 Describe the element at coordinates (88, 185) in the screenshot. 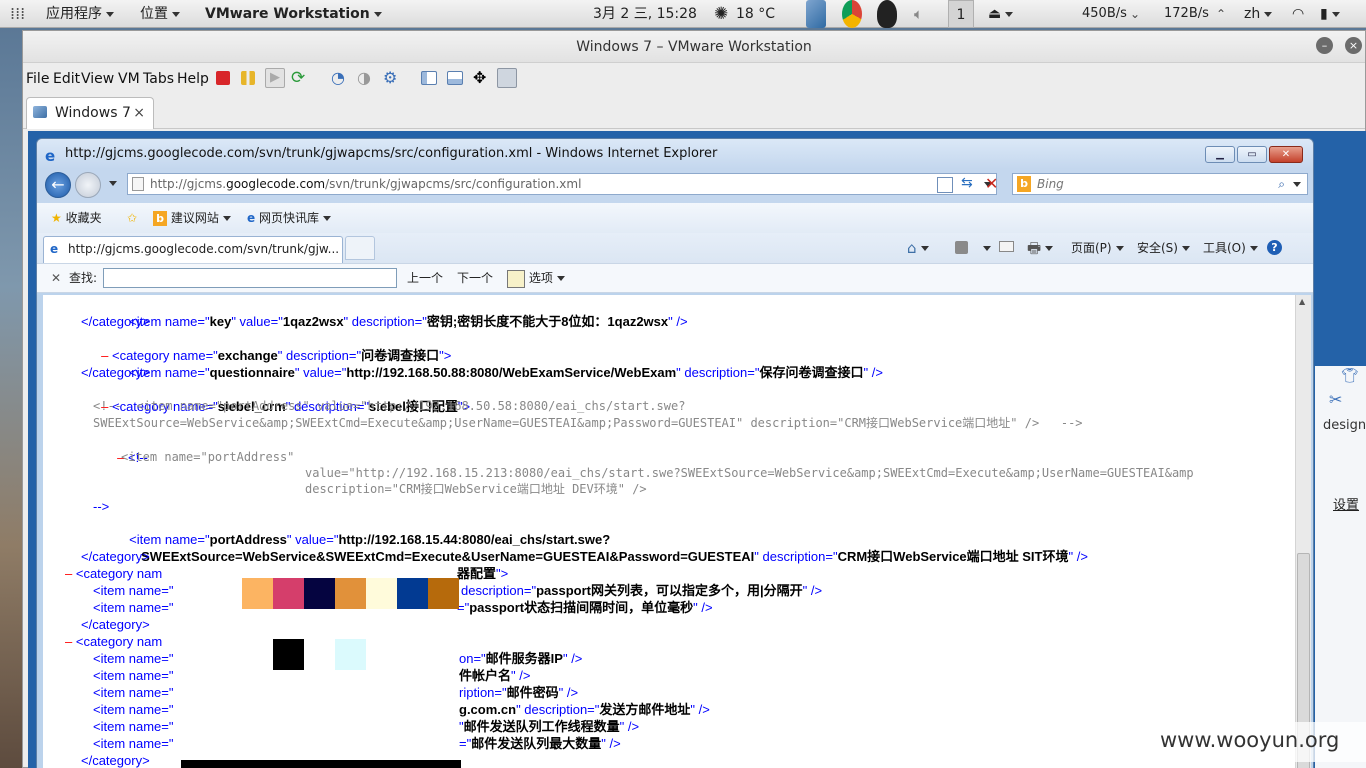

I see `forward-button` at that location.